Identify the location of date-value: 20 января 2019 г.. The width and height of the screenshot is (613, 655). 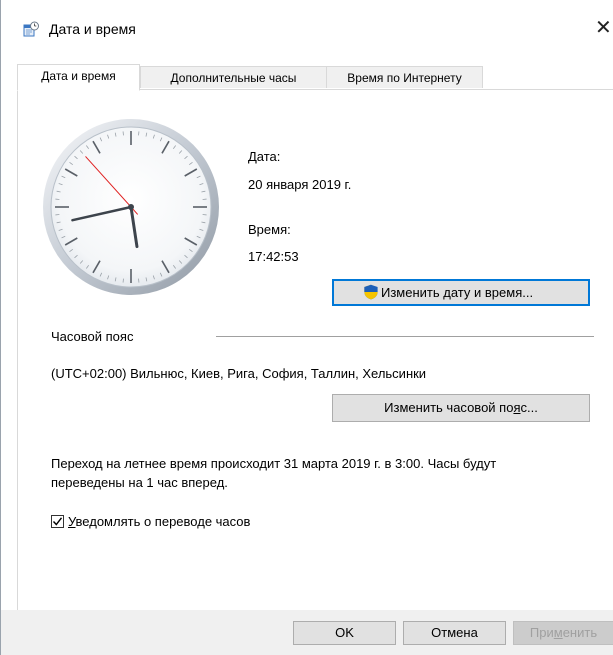
(300, 184).